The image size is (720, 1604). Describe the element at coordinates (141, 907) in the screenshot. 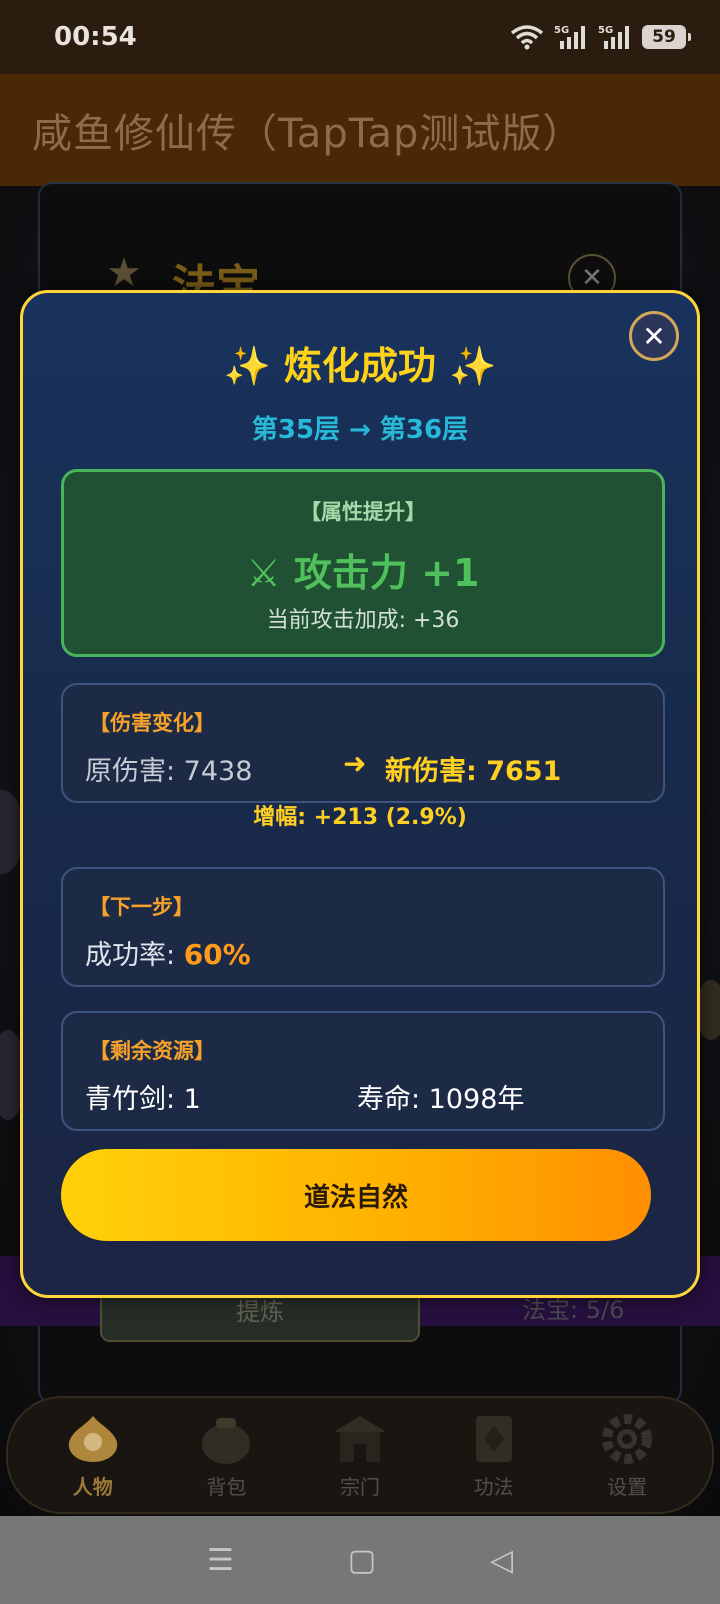

I see `next-step-header: 【下一步】` at that location.